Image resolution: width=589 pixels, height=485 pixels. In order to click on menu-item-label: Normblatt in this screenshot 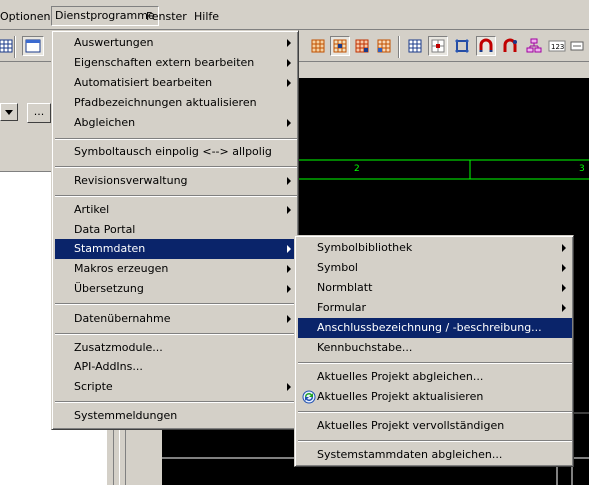, I will do `click(345, 287)`.